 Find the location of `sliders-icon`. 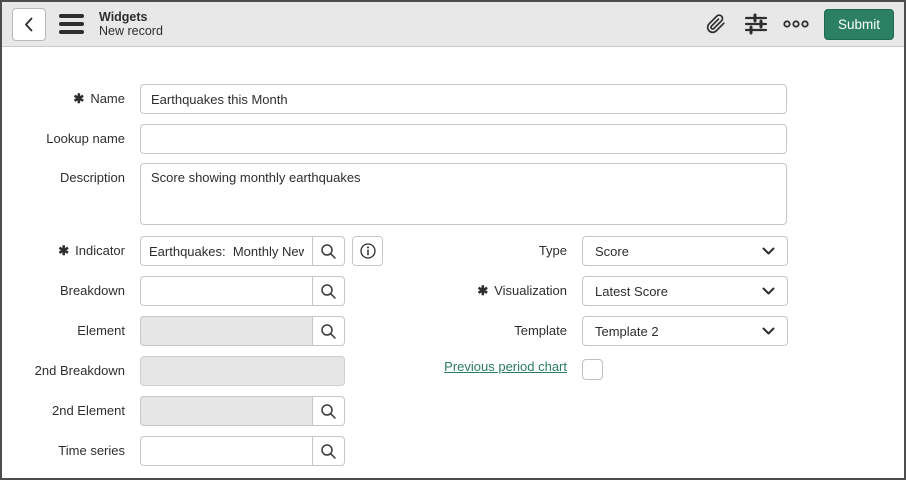

sliders-icon is located at coordinates (756, 24).